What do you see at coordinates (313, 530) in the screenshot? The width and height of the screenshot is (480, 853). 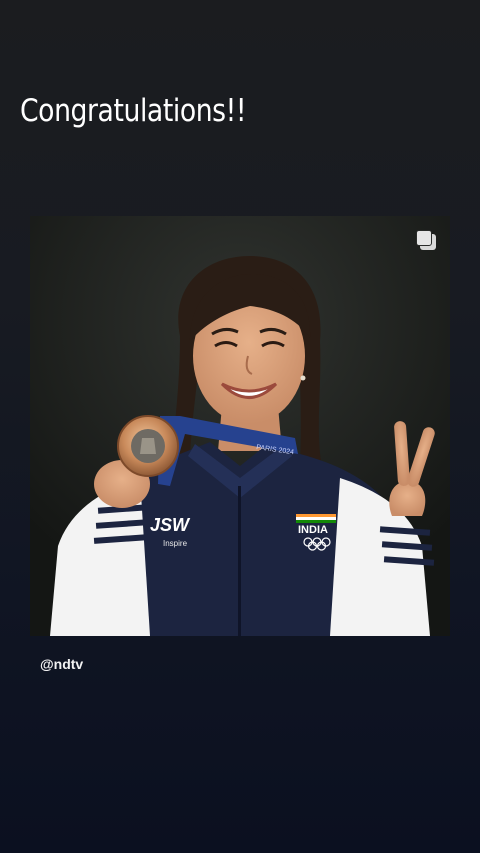 I see `jacket-country-text: INDIA` at bounding box center [313, 530].